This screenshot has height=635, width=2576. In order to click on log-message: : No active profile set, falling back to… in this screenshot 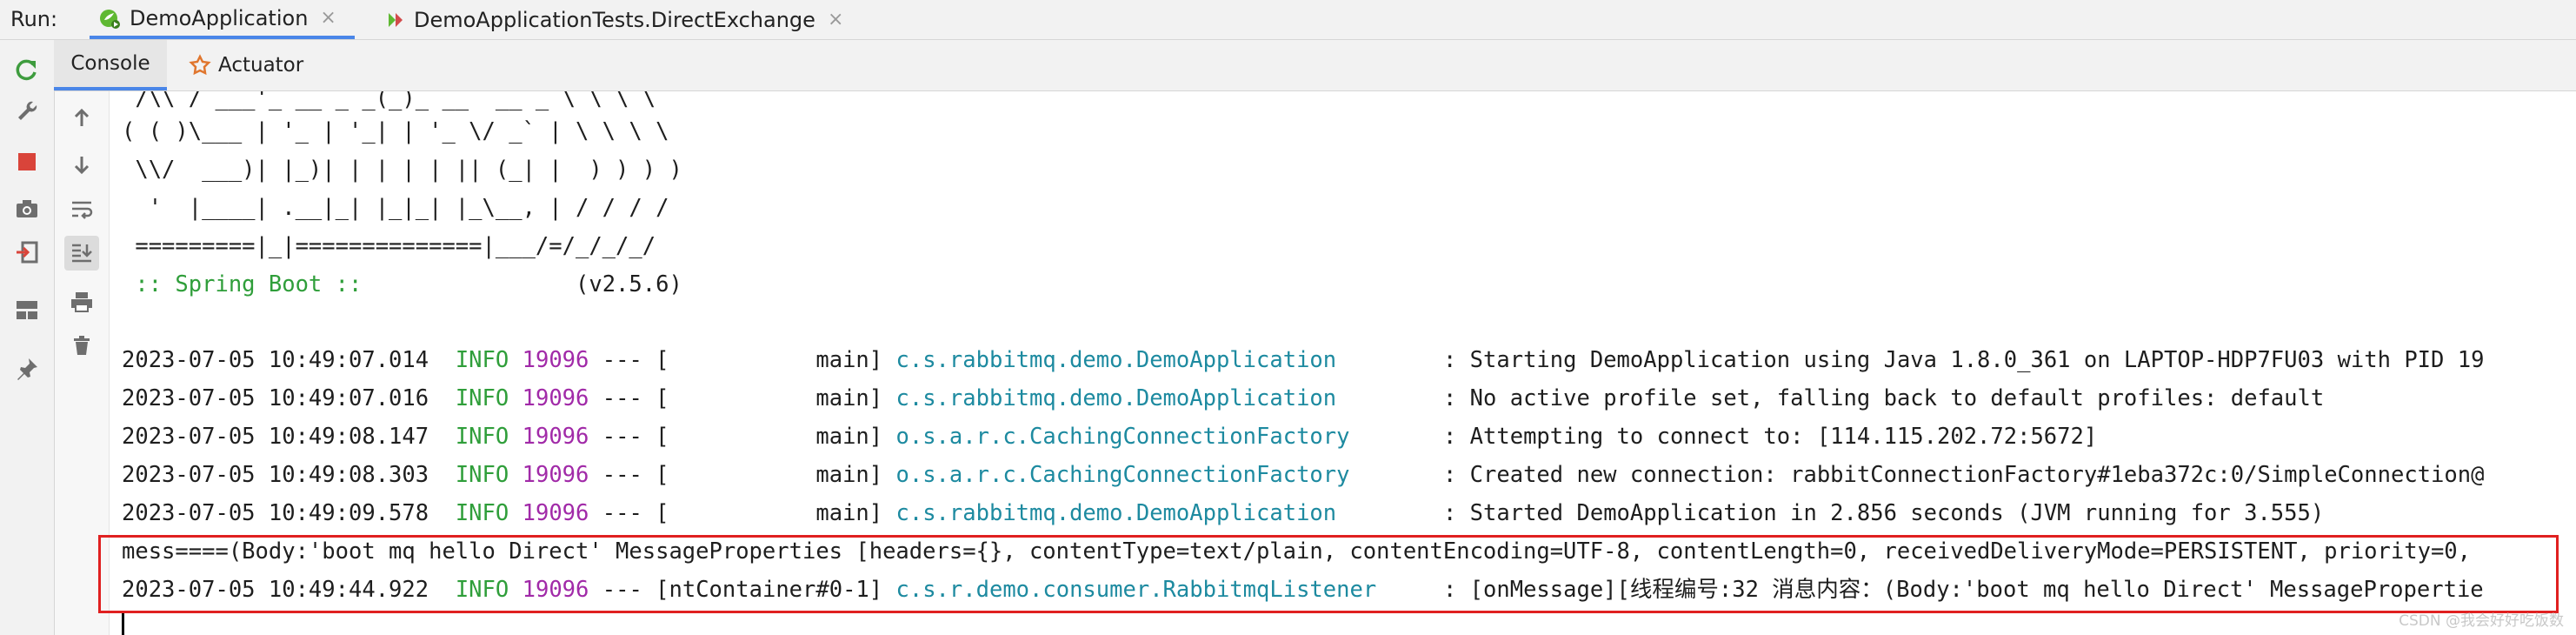, I will do `click(1883, 398)`.